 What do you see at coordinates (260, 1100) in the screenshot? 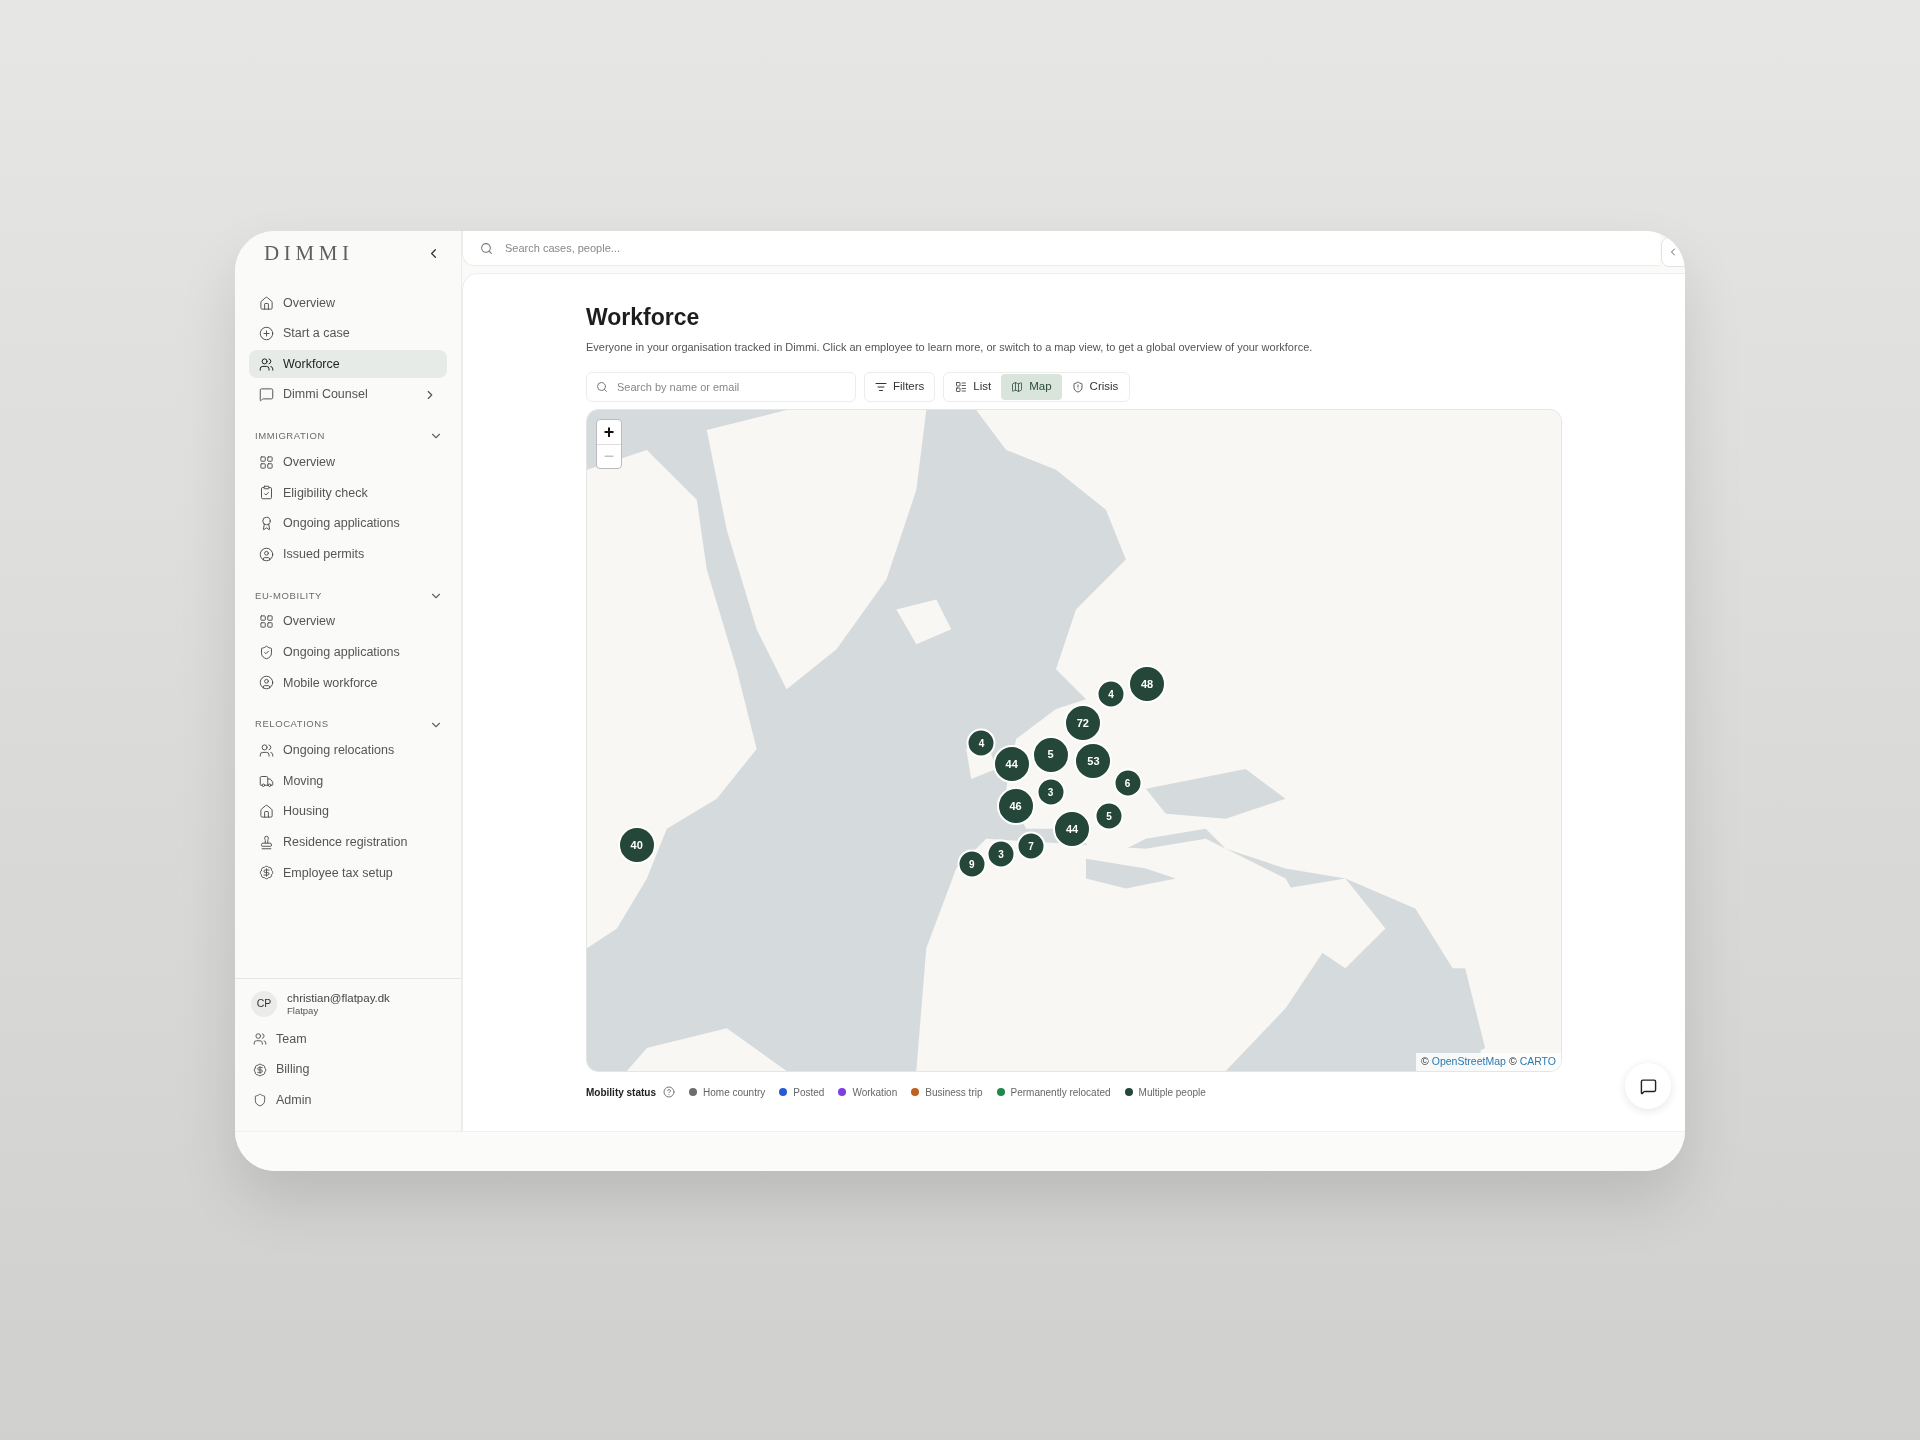
I see `shield-icon` at bounding box center [260, 1100].